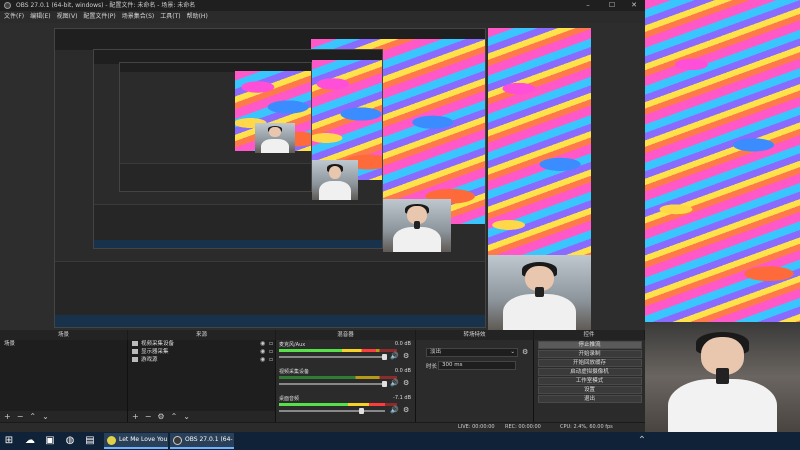 Image resolution: width=800 pixels, height=450 pixels. Describe the element at coordinates (40, 17) in the screenshot. I see `menu-edit: 编辑(E)` at that location.